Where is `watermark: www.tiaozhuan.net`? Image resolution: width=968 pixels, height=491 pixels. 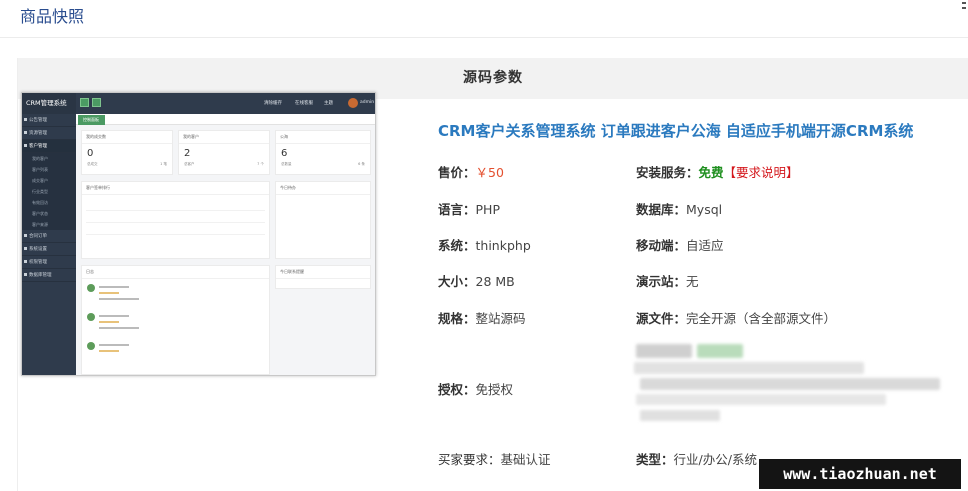
watermark: www.tiaozhuan.net is located at coordinates (860, 474).